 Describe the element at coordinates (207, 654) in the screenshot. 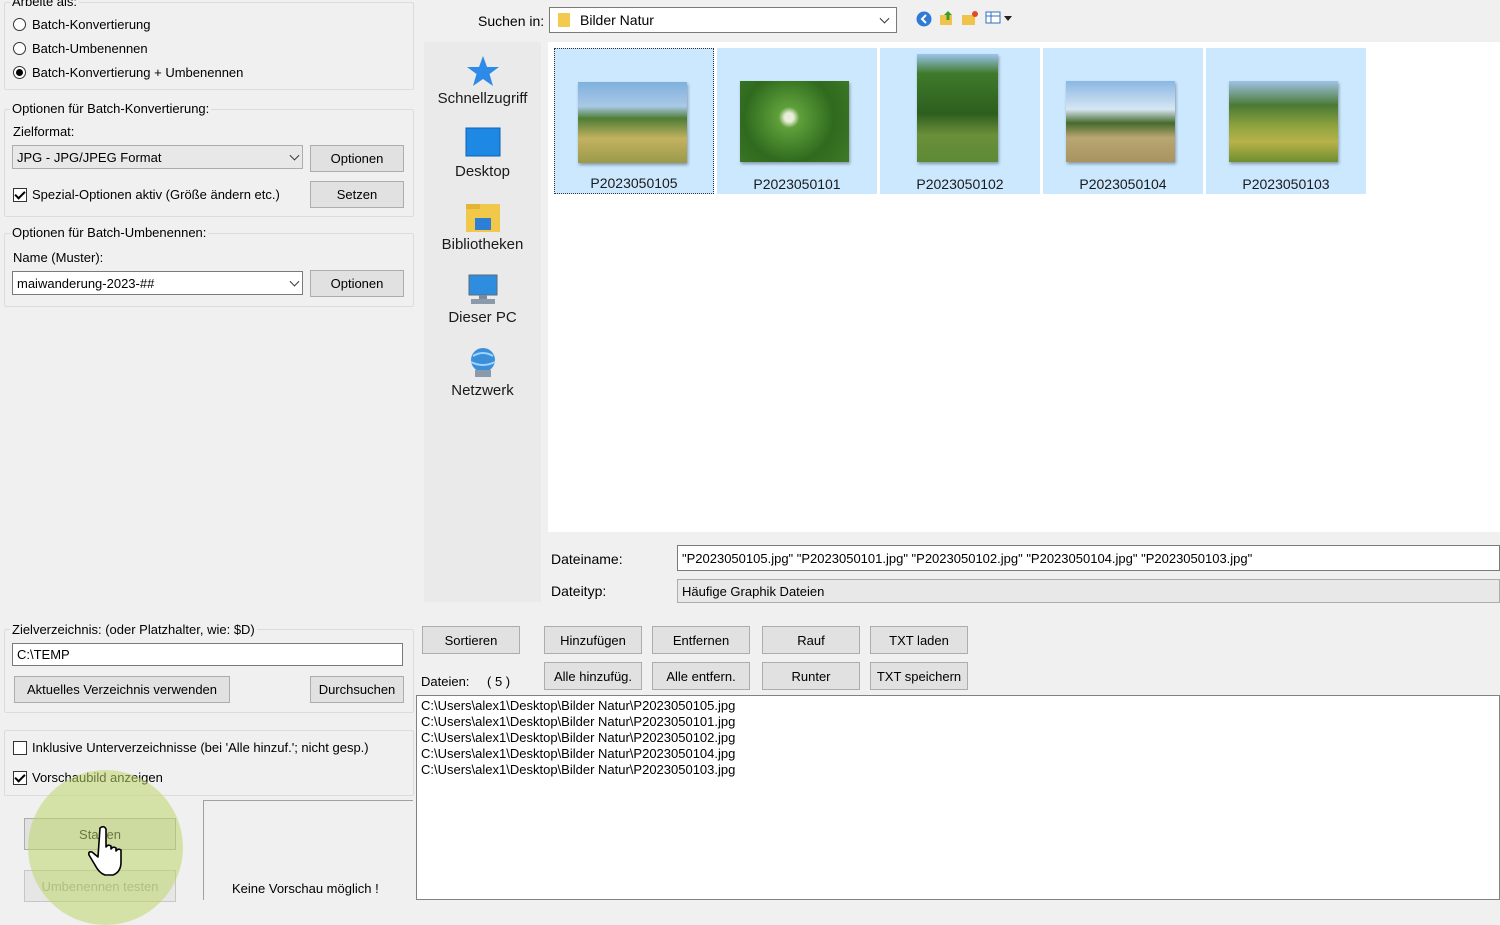

I see `target-dir-input: C:\TEMP` at that location.